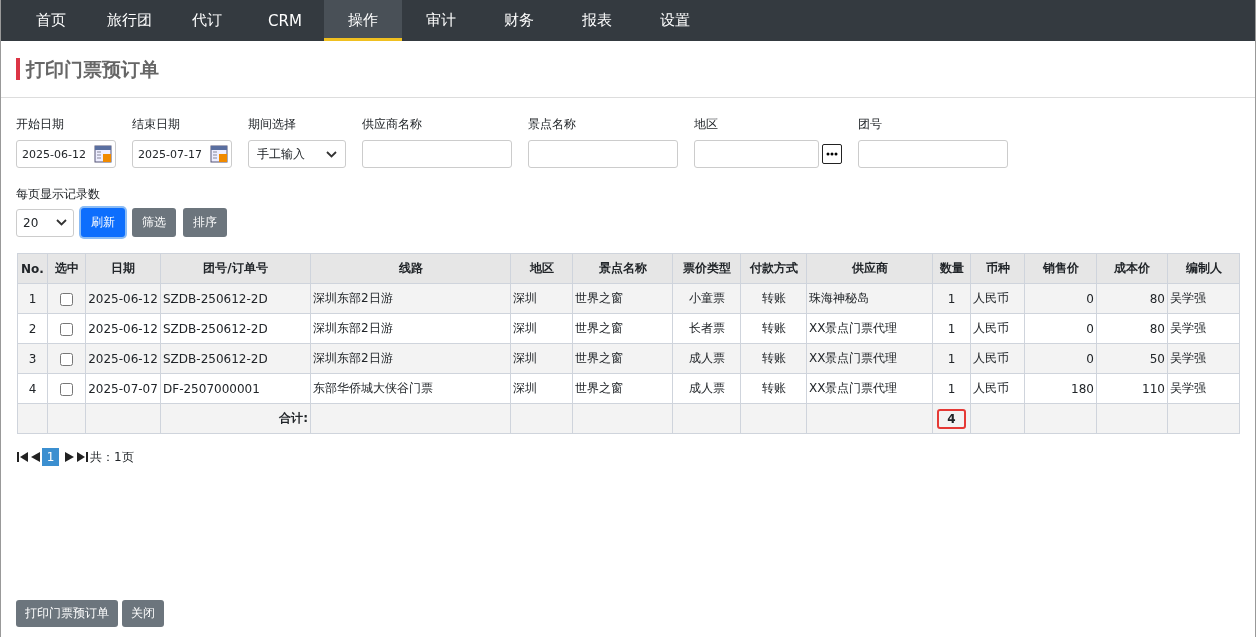  What do you see at coordinates (675, 20) in the screenshot?
I see `nav-tab: 设置` at bounding box center [675, 20].